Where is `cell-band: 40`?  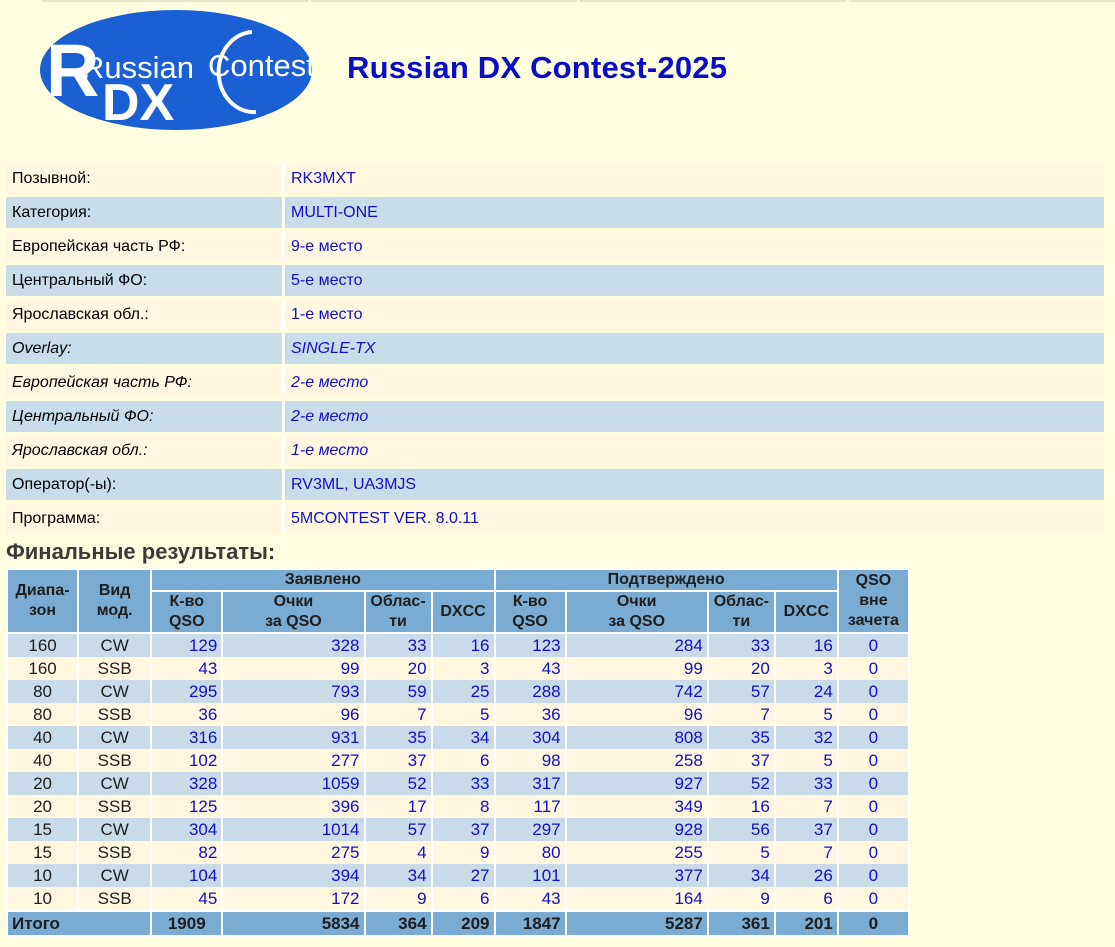 cell-band: 40 is located at coordinates (42, 760).